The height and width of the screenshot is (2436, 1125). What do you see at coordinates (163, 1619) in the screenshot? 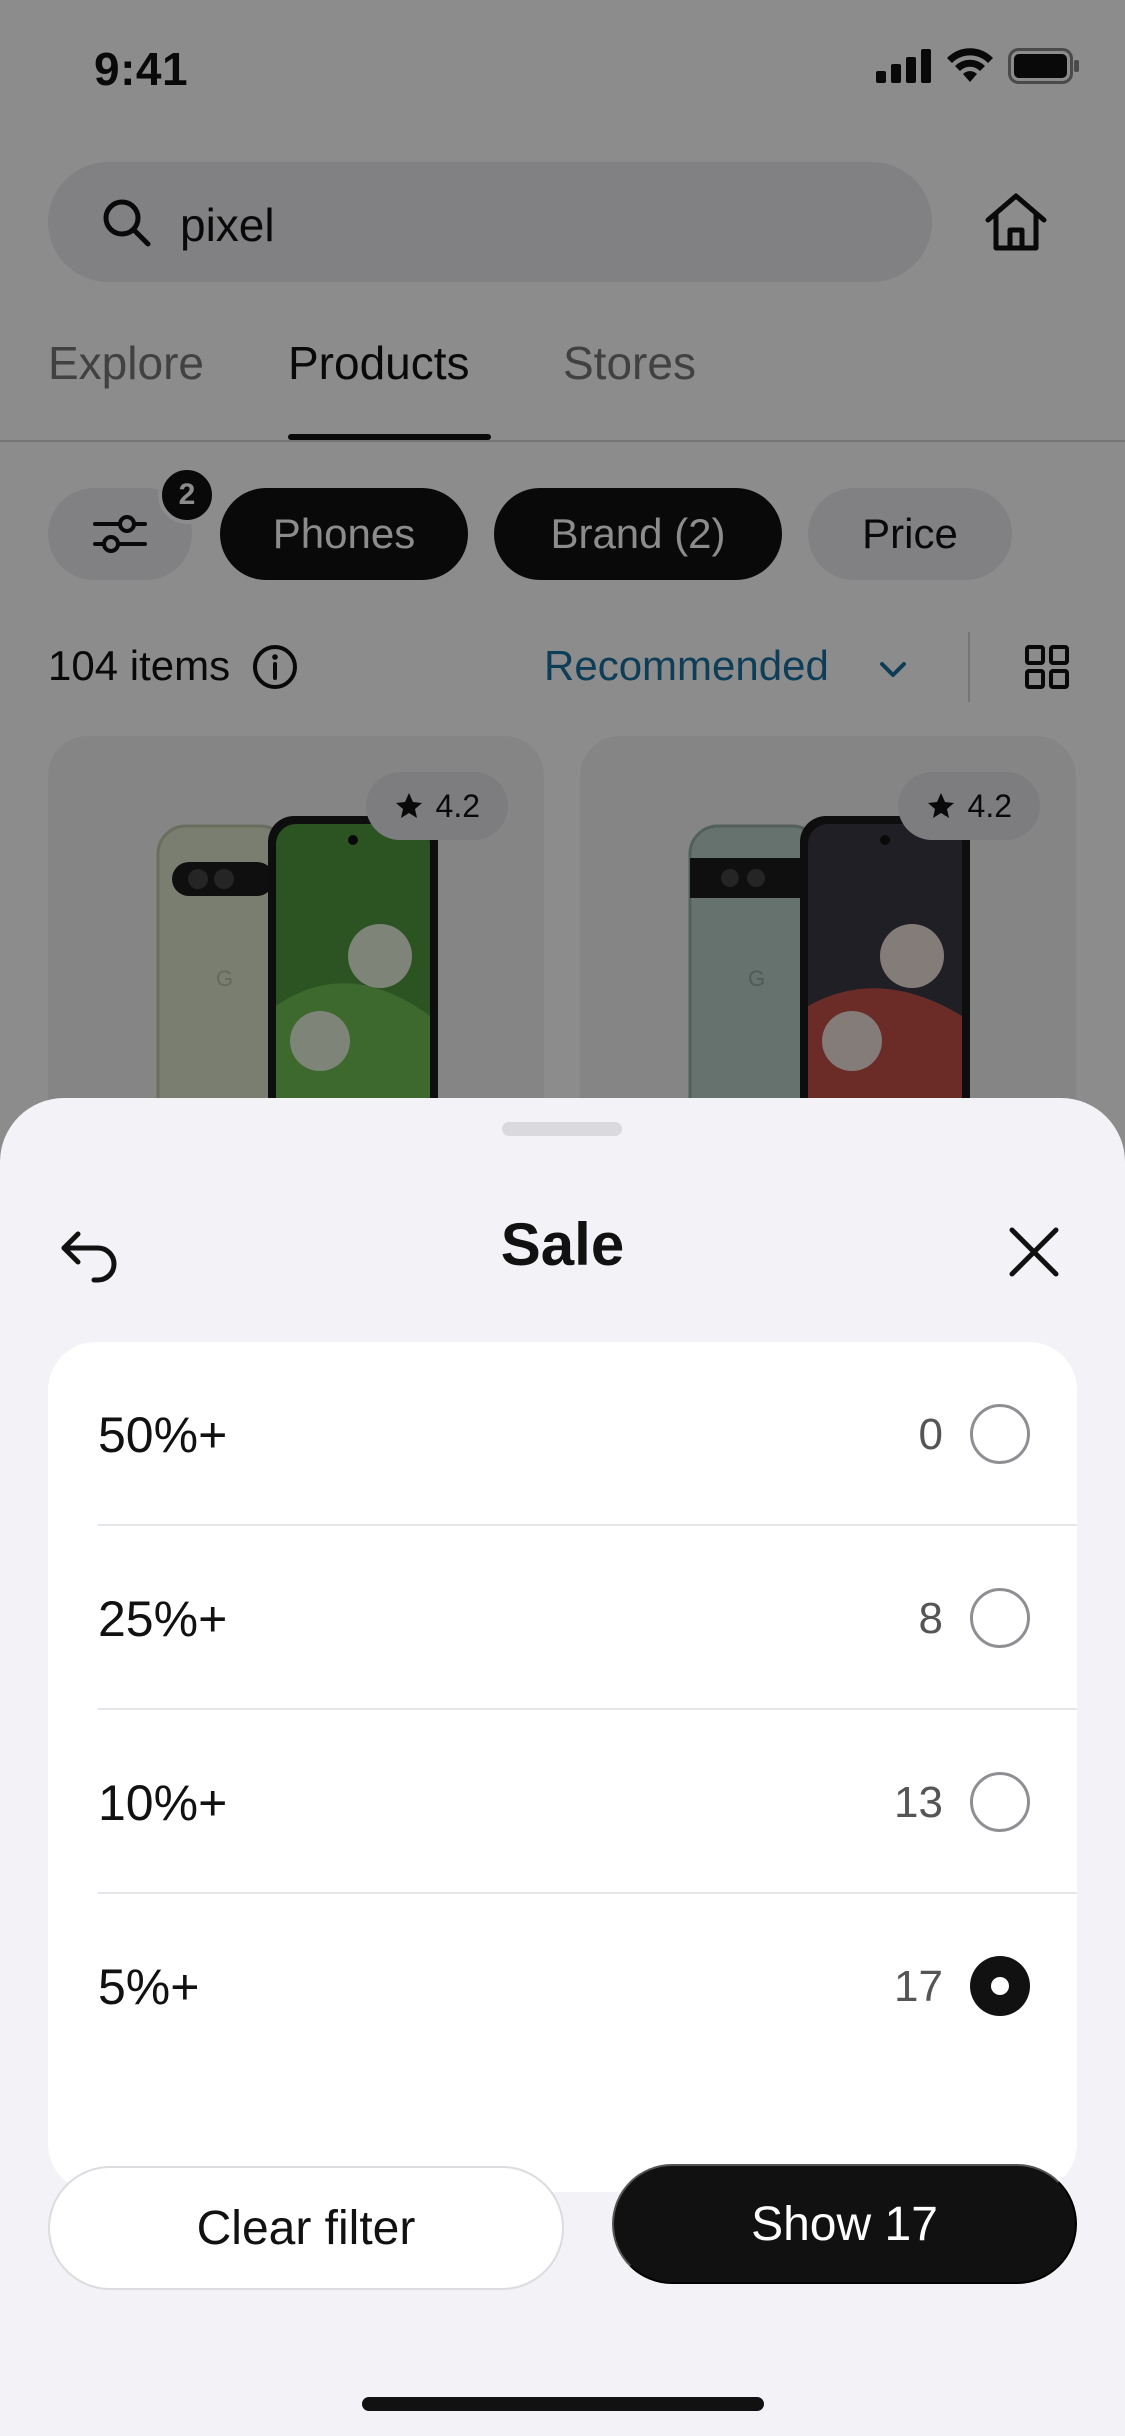
I see `option-label: 25%+` at bounding box center [163, 1619].